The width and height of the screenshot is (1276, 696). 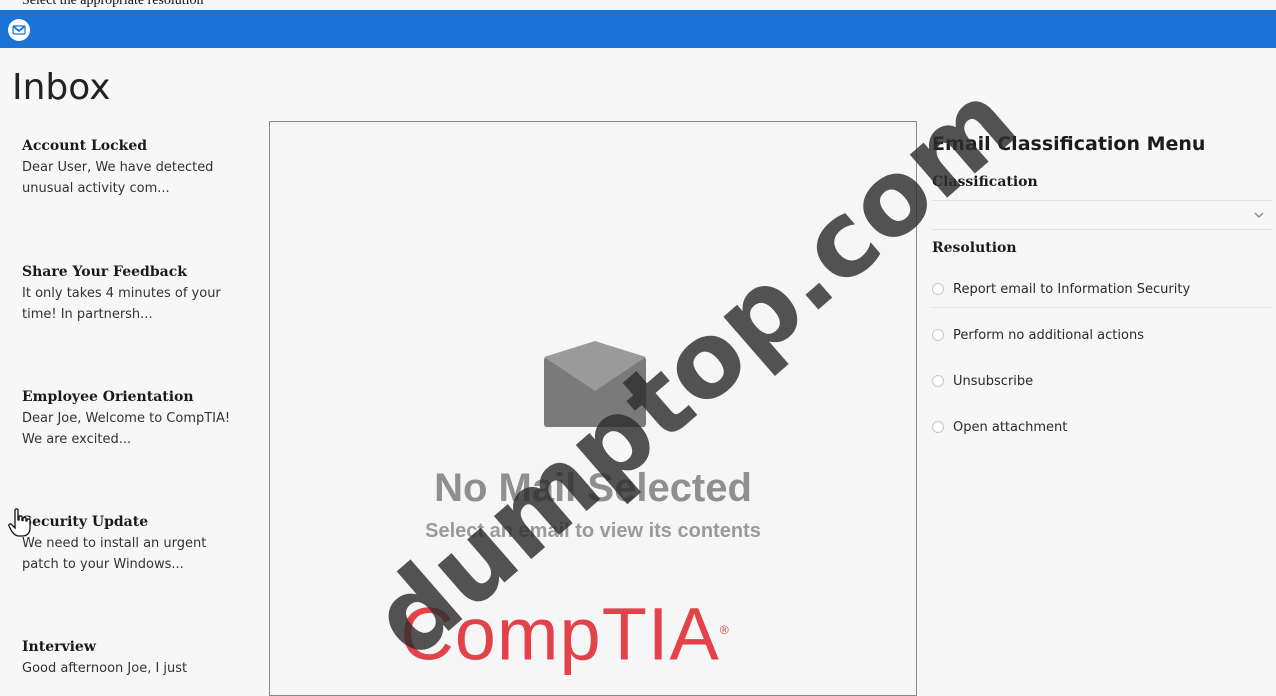 I want to click on logo-registered-mark: ®, so click(x=724, y=630).